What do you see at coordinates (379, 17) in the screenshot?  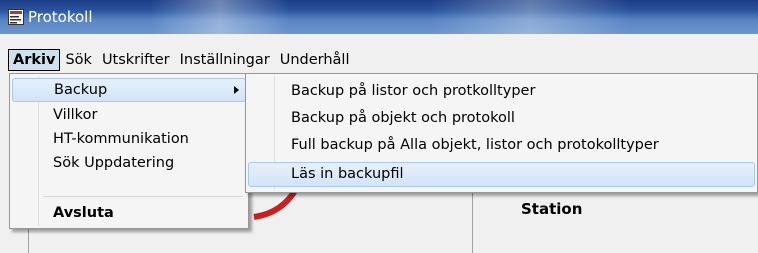 I see `title-bar: Protokoll` at bounding box center [379, 17].